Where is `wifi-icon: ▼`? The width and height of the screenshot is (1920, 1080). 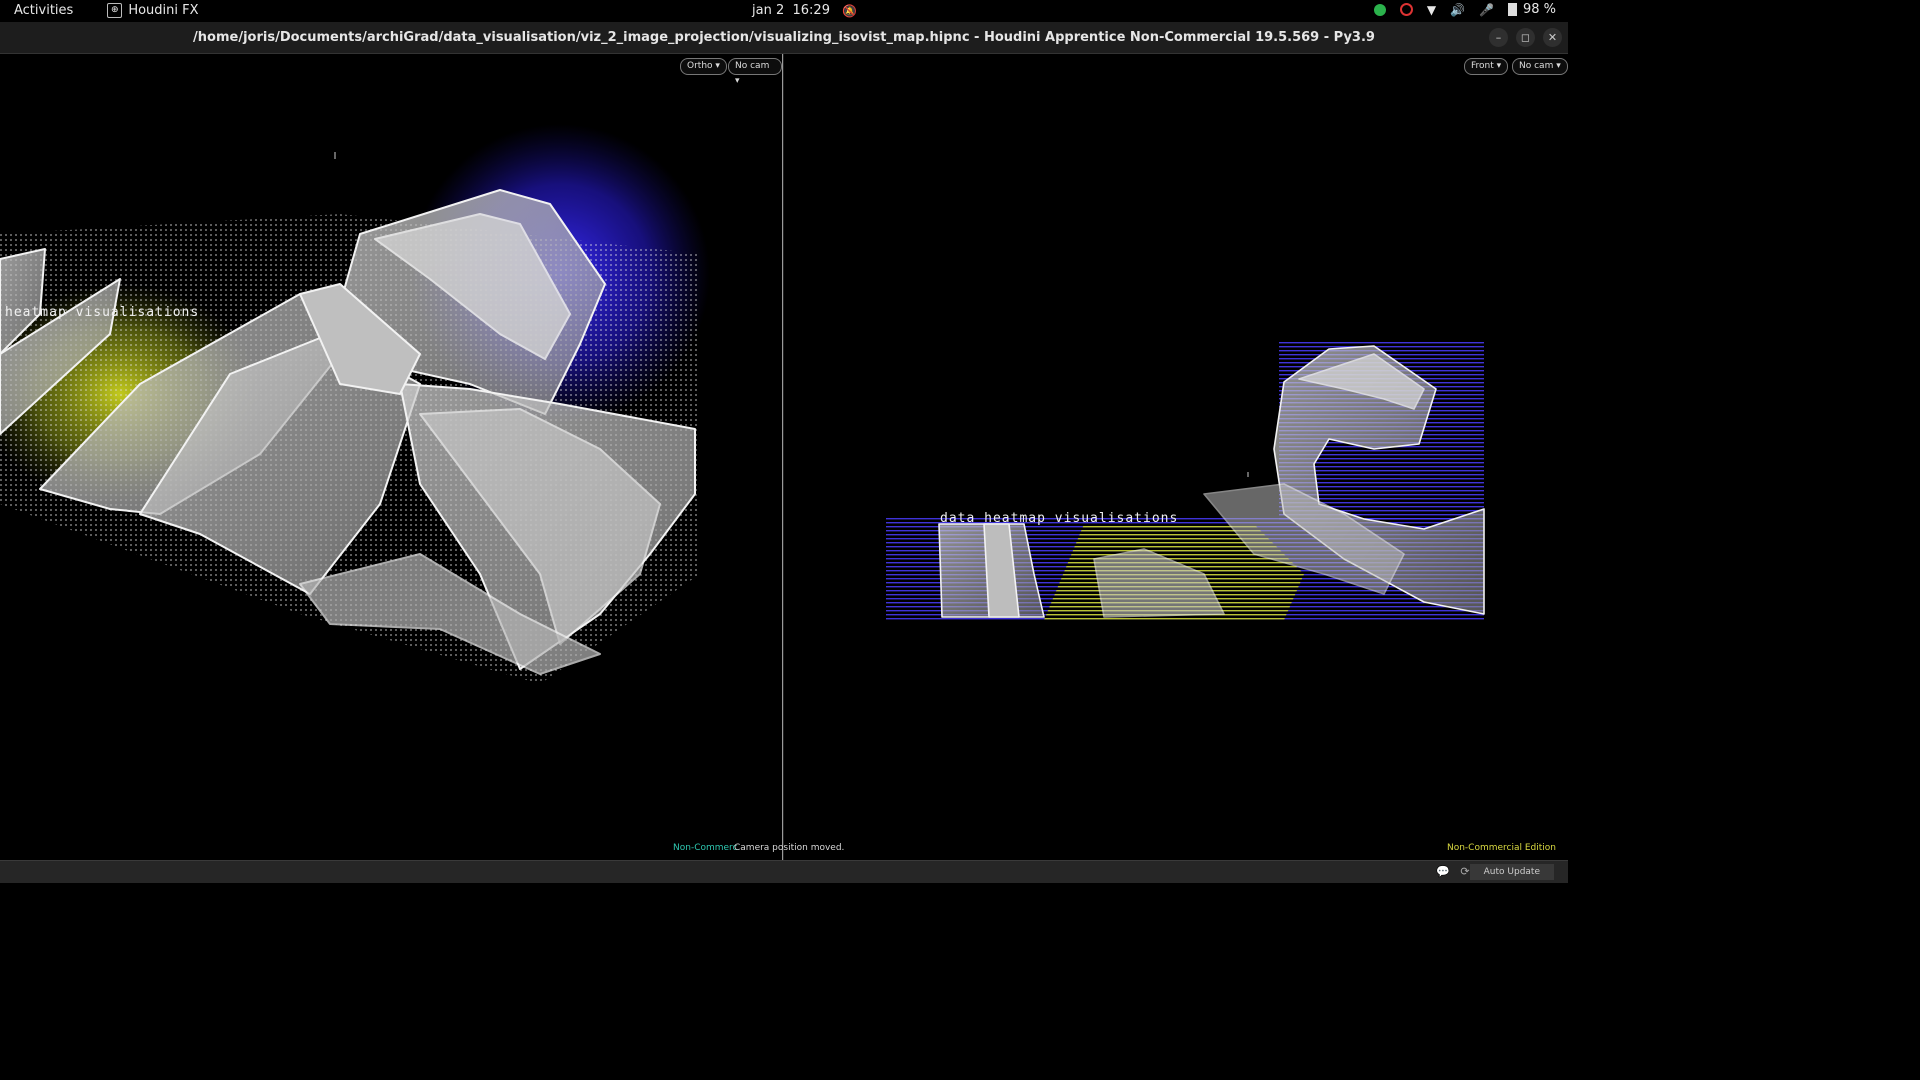 wifi-icon: ▼ is located at coordinates (1431, 10).